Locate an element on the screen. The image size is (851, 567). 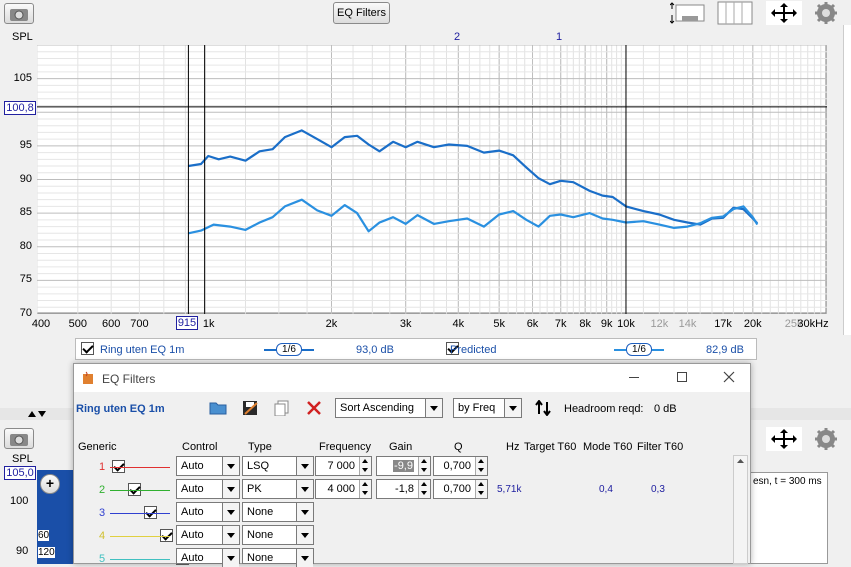
lower-gear-icon is located at coordinates (826, 439).